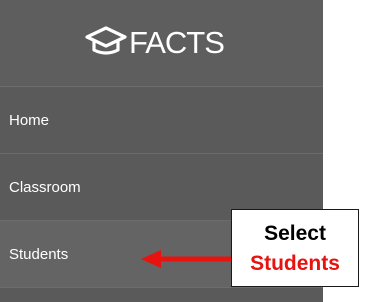 This screenshot has height=302, width=380. I want to click on sidebar-item-next, so click(161, 295).